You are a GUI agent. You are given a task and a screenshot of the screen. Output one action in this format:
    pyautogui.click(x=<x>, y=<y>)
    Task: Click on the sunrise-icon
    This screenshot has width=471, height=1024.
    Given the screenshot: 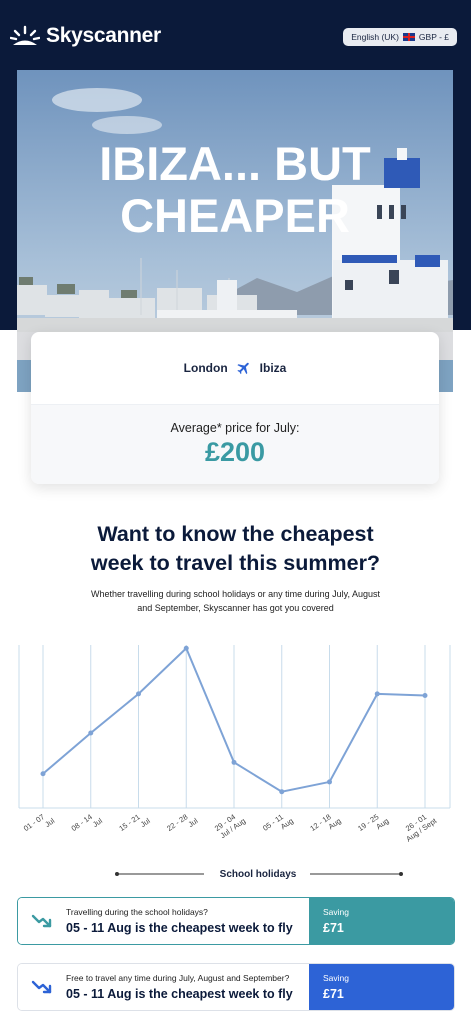 What is the action you would take?
    pyautogui.click(x=25, y=35)
    